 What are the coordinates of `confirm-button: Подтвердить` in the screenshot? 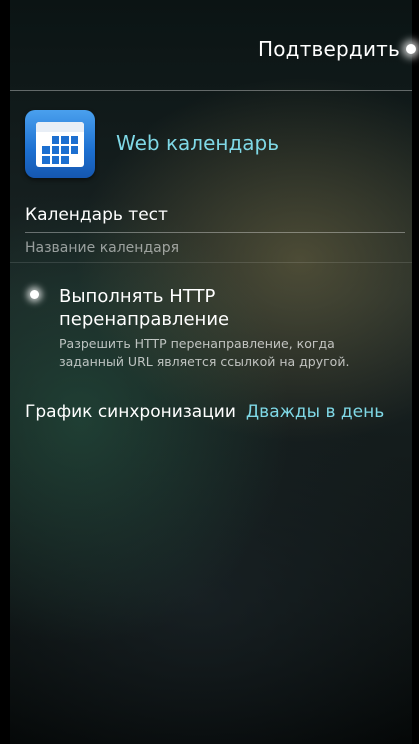 It's located at (329, 49).